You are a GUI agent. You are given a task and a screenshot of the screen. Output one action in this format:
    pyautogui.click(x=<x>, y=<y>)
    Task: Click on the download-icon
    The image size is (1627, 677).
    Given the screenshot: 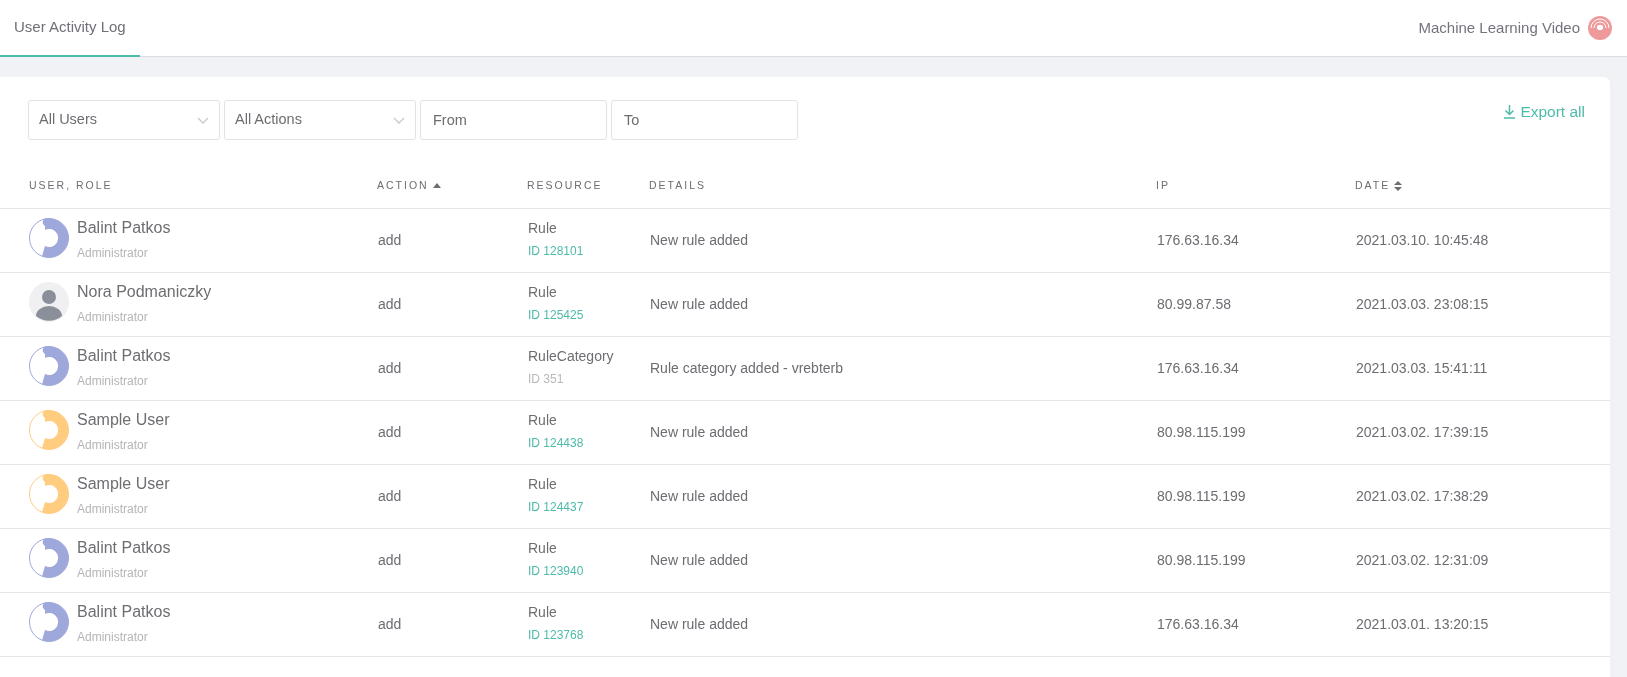 What is the action you would take?
    pyautogui.click(x=1510, y=111)
    